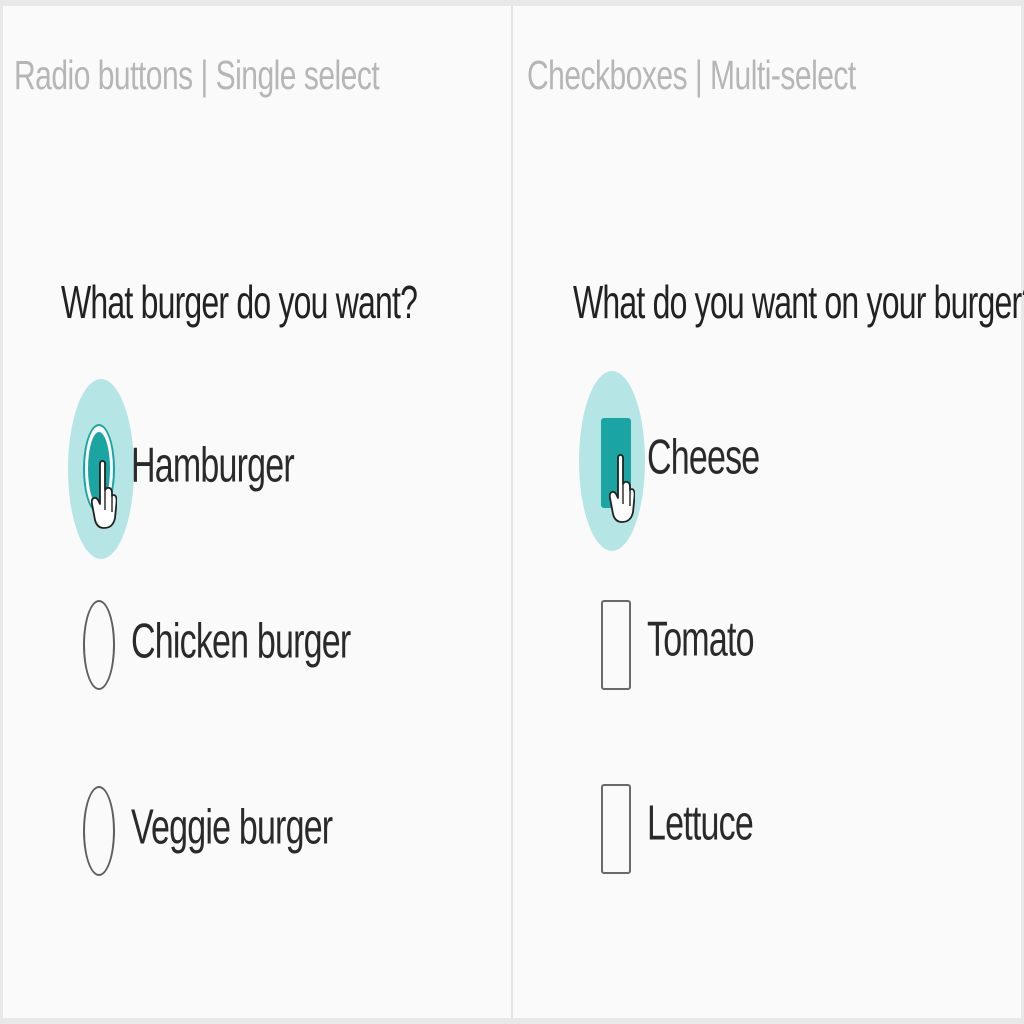  I want to click on checkbox-panel-caption: Checkboxes | Multi-select, so click(691, 76).